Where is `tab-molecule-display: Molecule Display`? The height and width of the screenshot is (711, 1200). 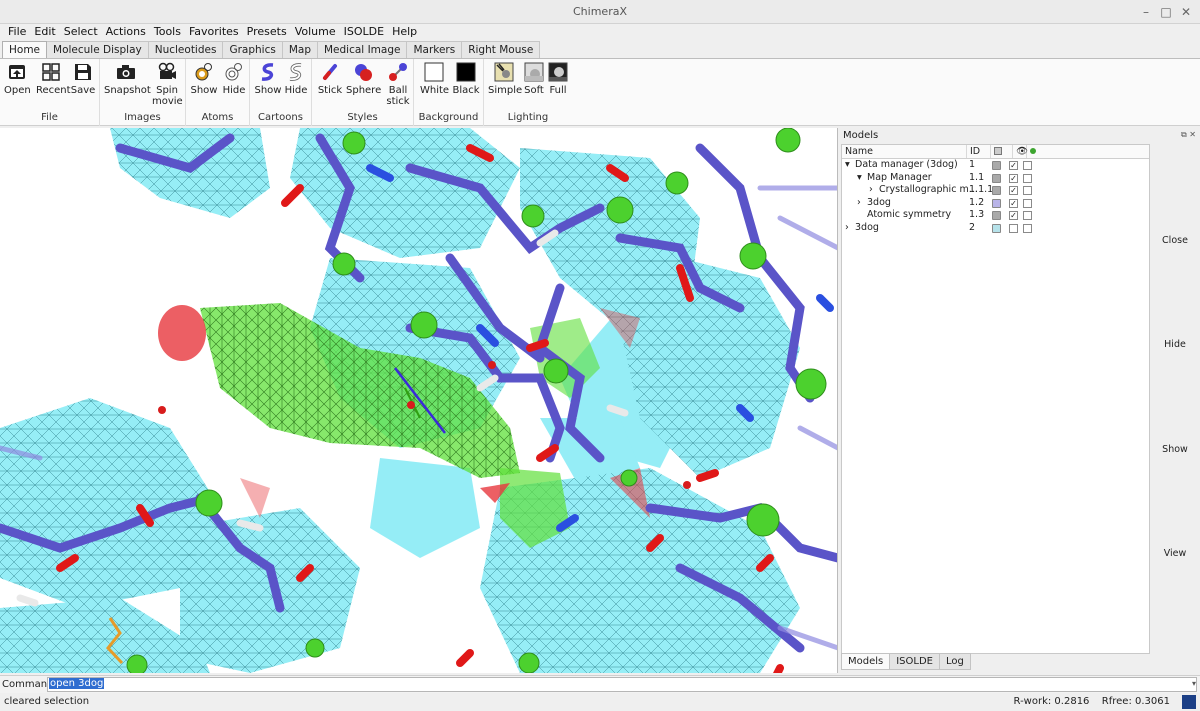
tab-molecule-display: Molecule Display is located at coordinates (97, 49).